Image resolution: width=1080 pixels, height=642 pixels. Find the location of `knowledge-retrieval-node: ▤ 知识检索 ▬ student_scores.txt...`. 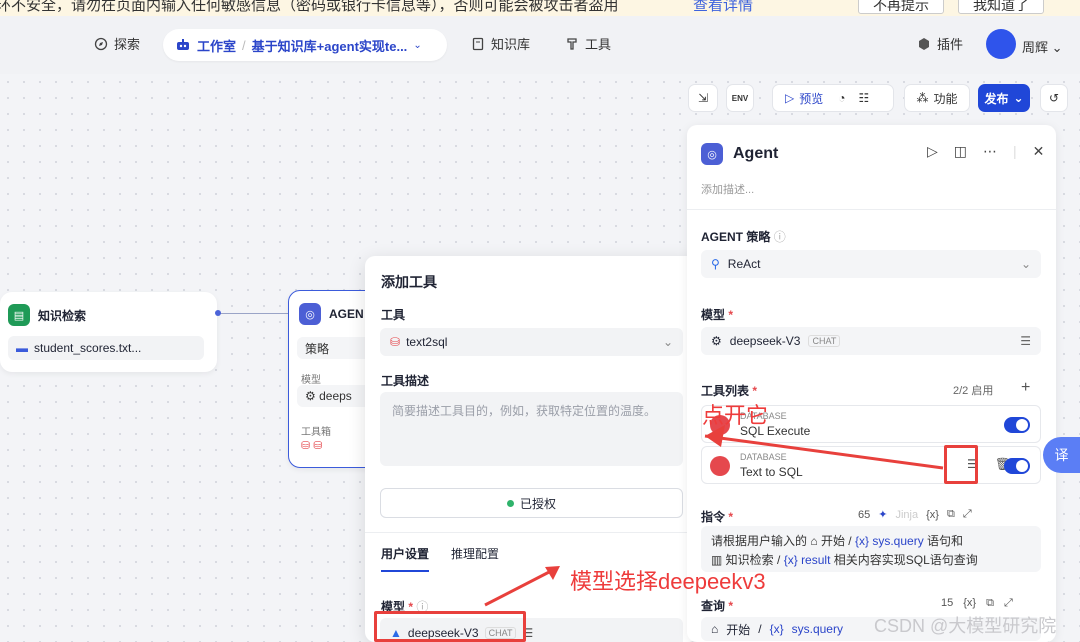

knowledge-retrieval-node: ▤ 知识检索 ▬ student_scores.txt... is located at coordinates (108, 332).